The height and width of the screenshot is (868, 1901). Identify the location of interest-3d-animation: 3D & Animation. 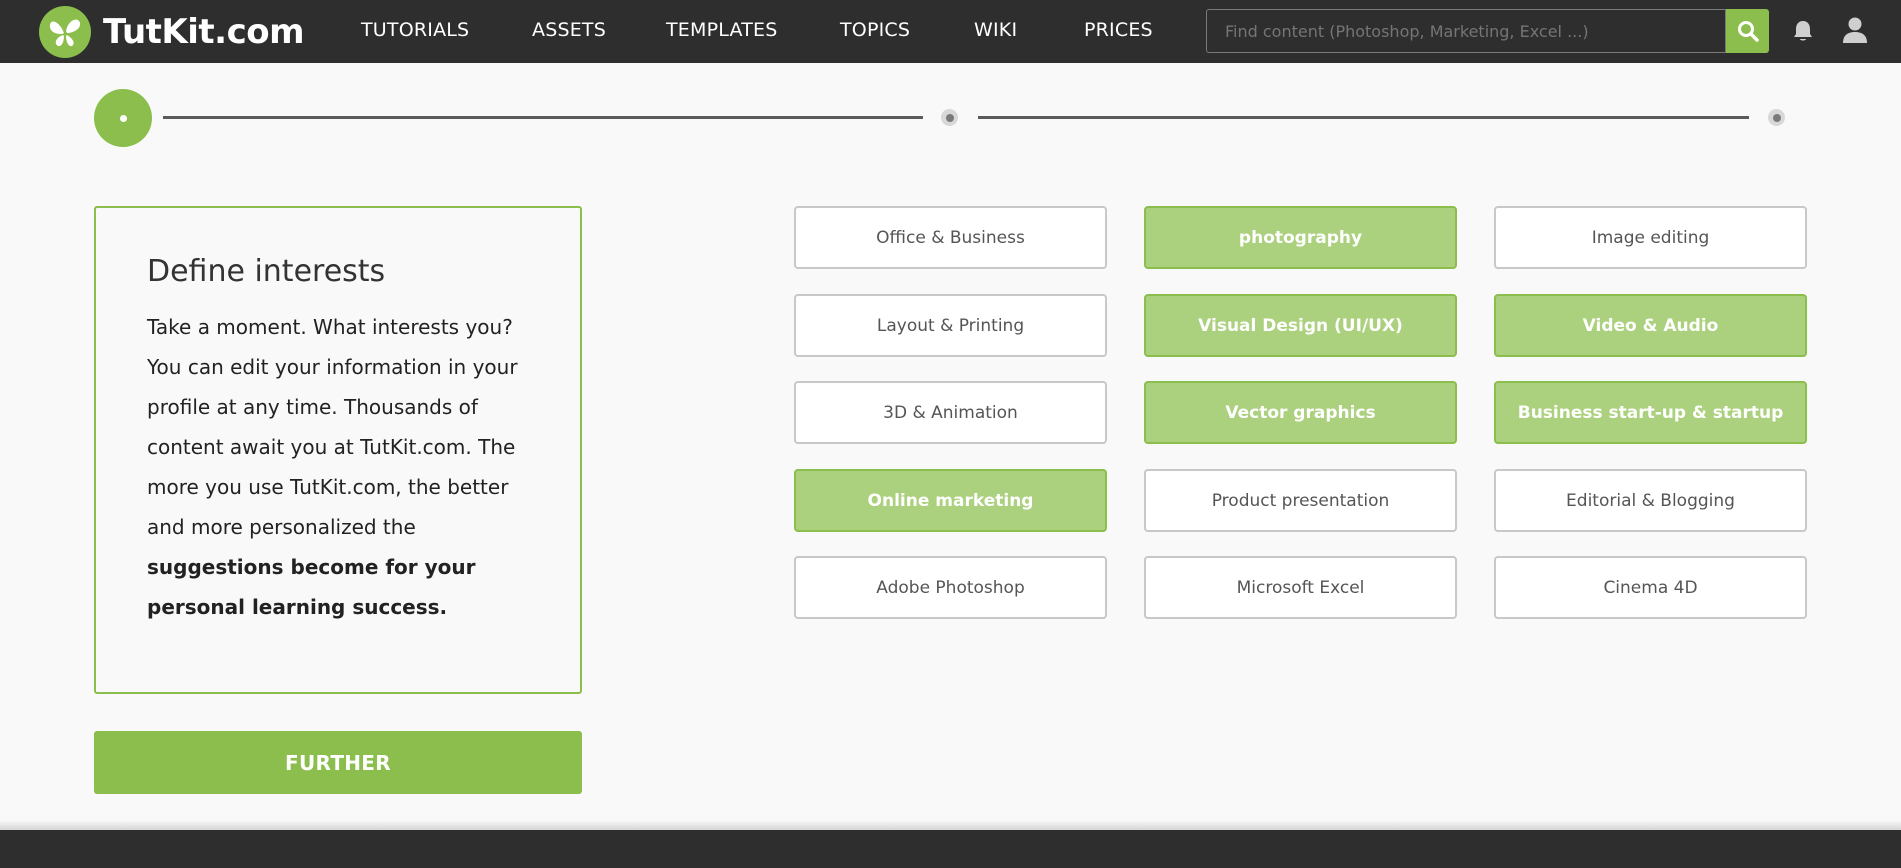
(950, 412).